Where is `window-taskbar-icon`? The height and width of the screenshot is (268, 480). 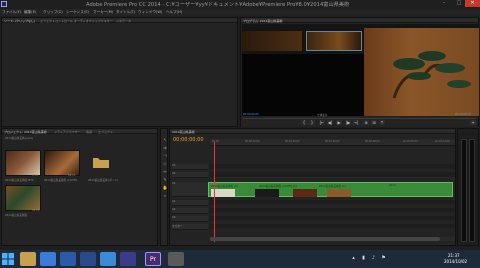
window-taskbar-icon is located at coordinates (176, 259).